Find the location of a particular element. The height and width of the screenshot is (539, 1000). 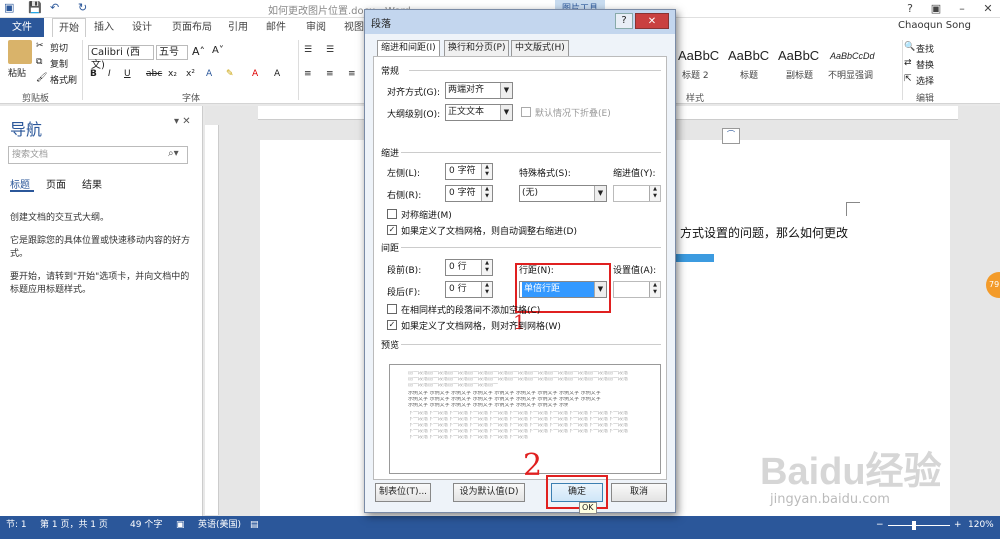

macro-icon: ▤ is located at coordinates (254, 525).